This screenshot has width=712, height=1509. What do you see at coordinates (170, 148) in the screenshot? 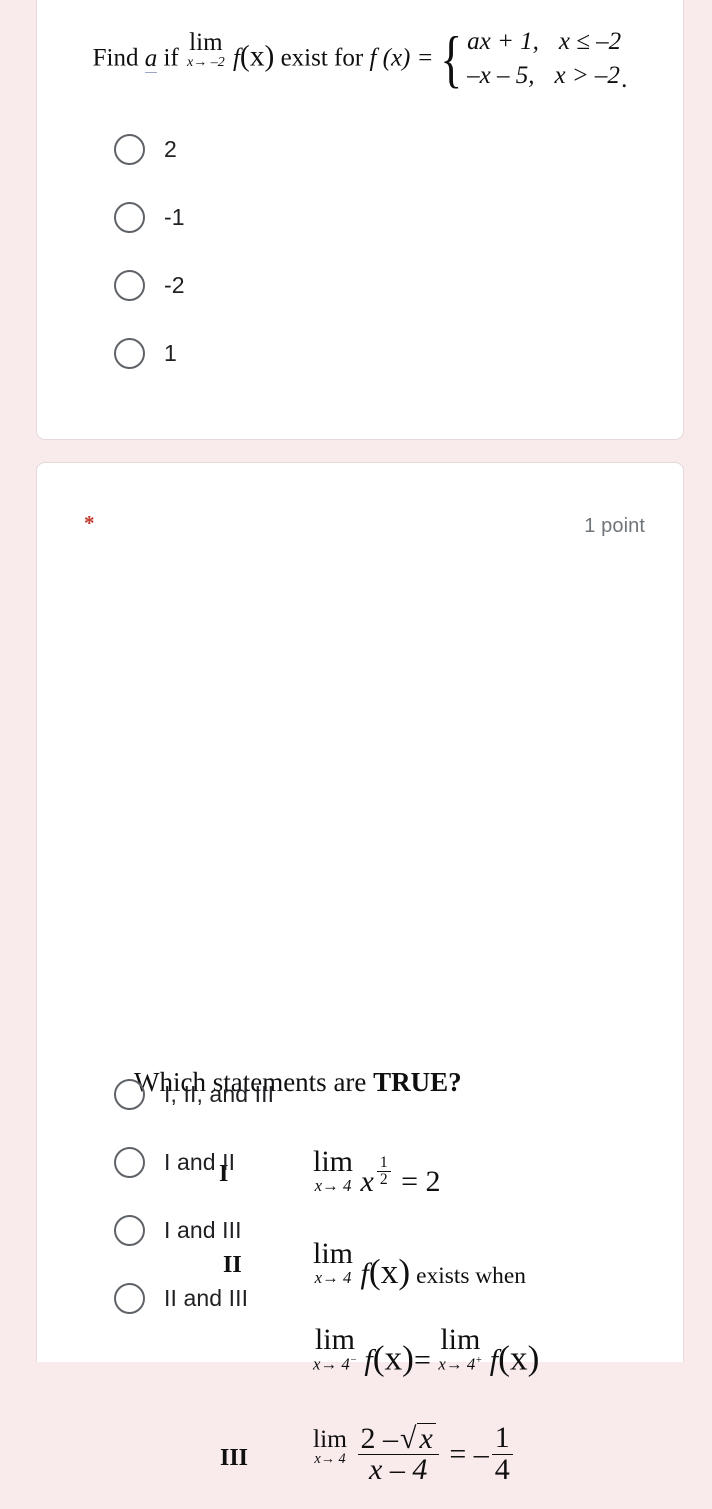
I see `option-label: 2` at bounding box center [170, 148].